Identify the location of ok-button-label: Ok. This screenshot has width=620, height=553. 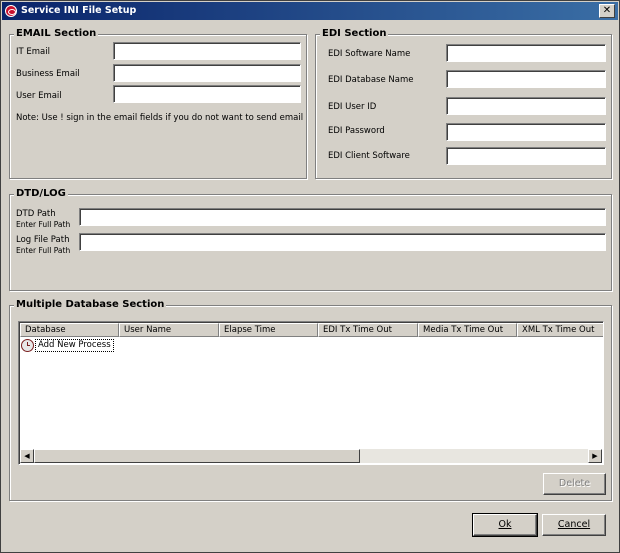
(505, 524).